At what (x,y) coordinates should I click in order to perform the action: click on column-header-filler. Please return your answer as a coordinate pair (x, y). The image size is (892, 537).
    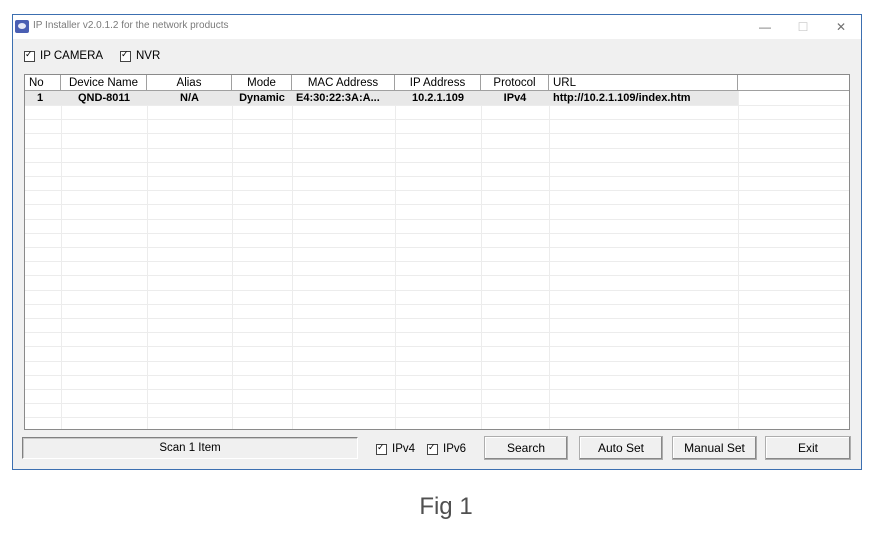
    Looking at the image, I should click on (793, 83).